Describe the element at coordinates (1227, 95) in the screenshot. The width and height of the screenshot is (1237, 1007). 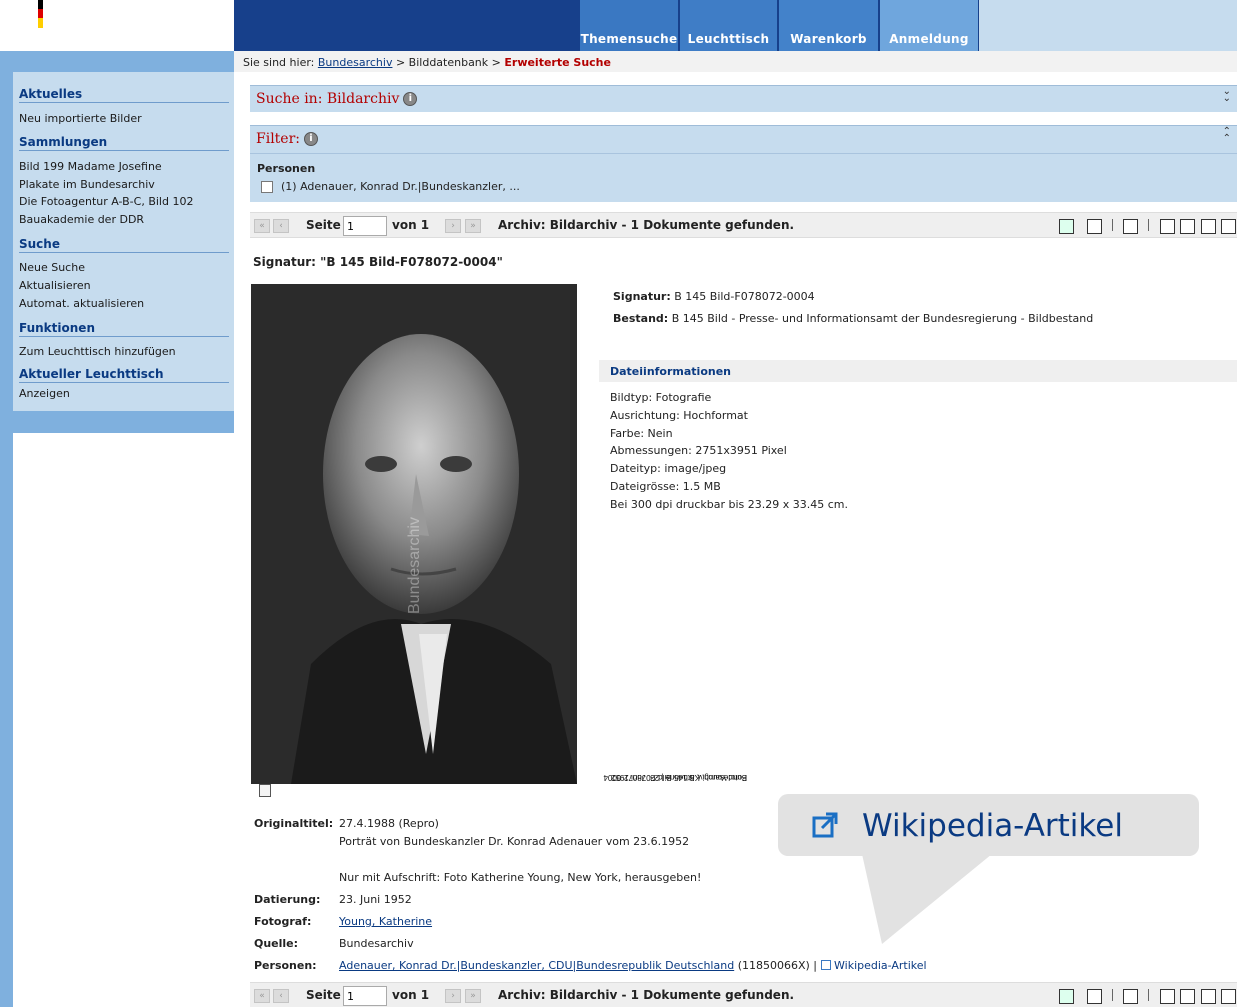
I see `chevron-down-icon: ⌄ ⌄` at that location.